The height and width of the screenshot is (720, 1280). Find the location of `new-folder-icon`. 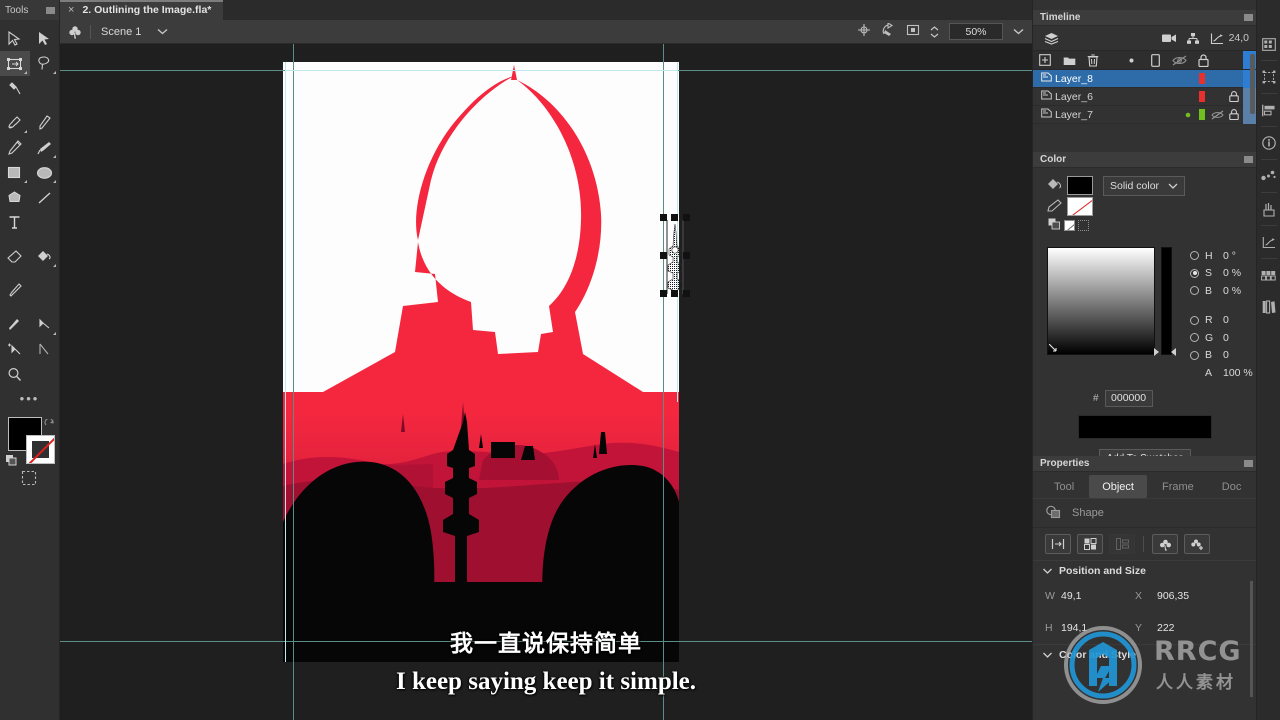

new-folder-icon is located at coordinates (1069, 60).